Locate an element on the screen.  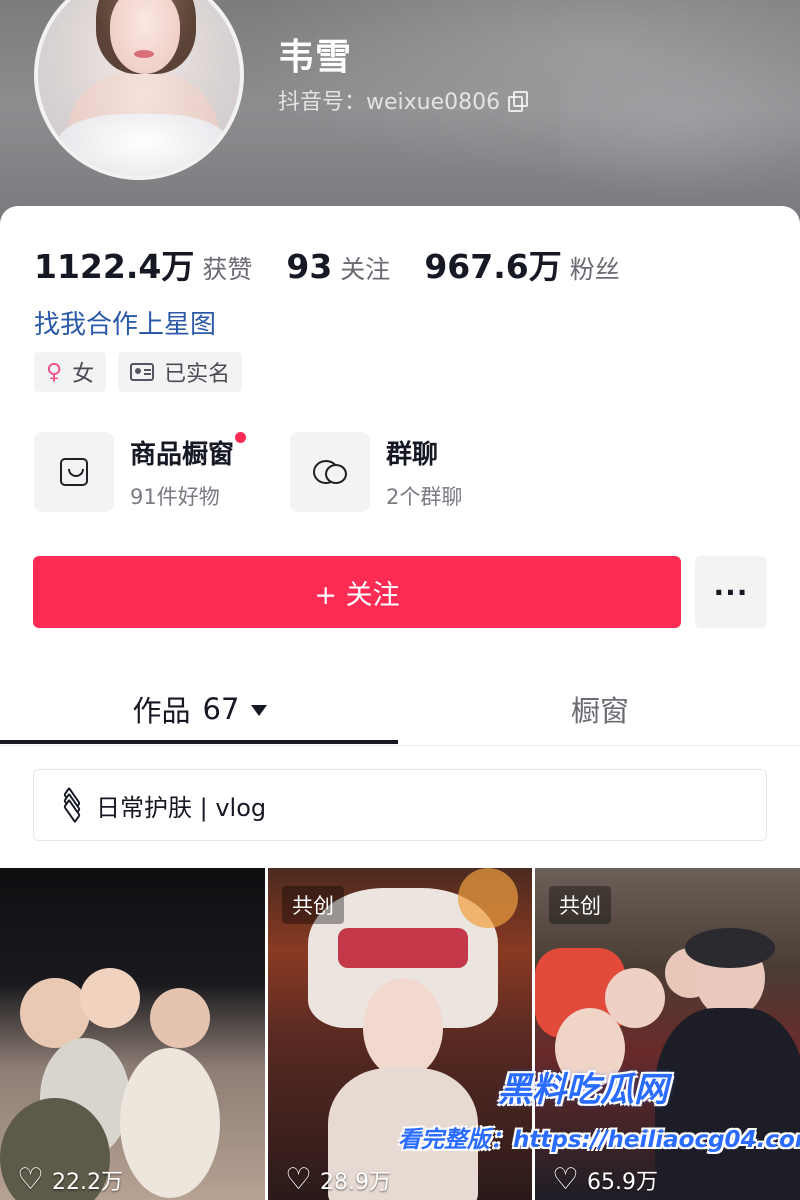
entry-shop-icon-box is located at coordinates (74, 472).